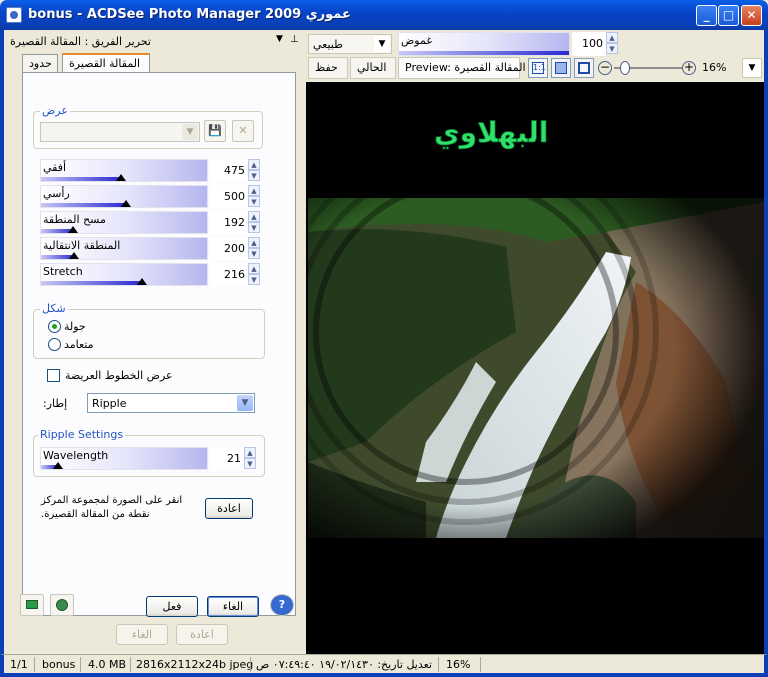 The width and height of the screenshot is (768, 677). I want to click on zoom-in-icon: +, so click(689, 68).